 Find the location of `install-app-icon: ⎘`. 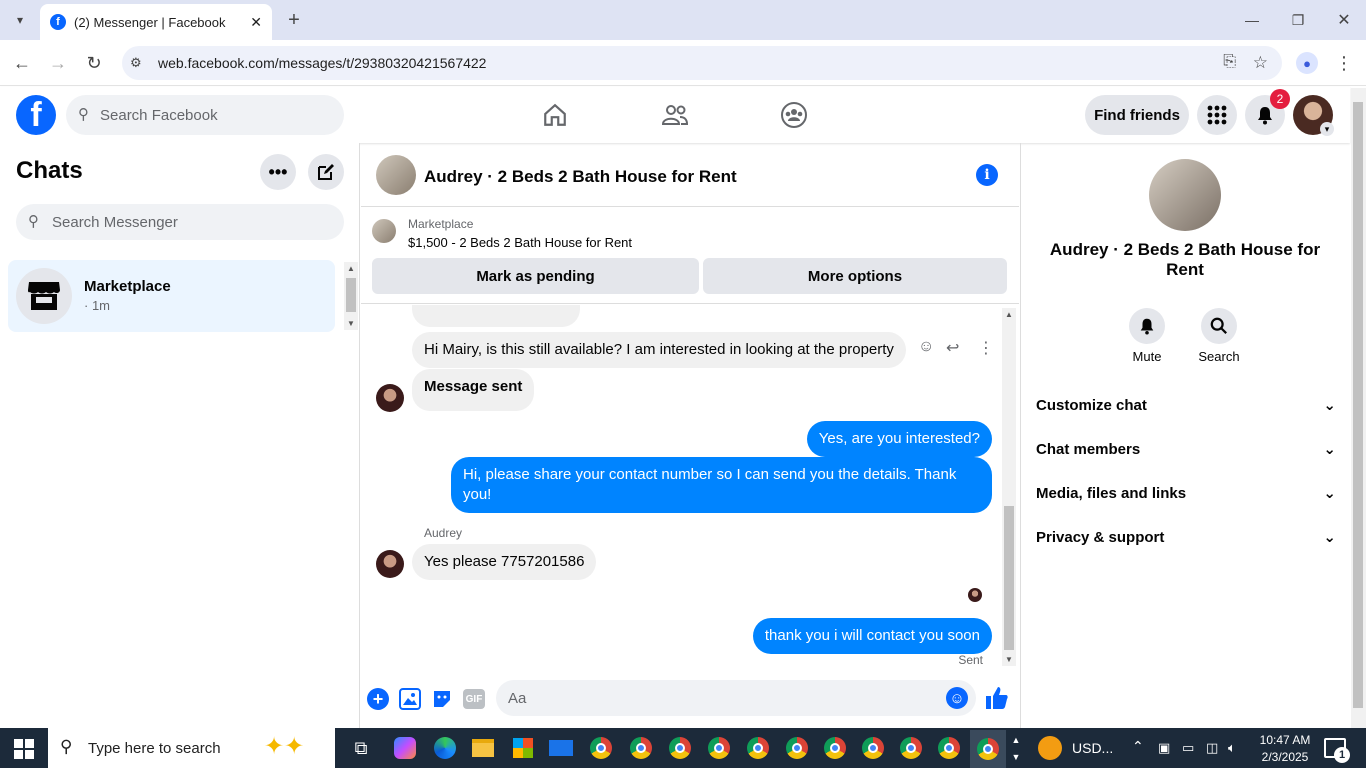

install-app-icon: ⎘ is located at coordinates (1229, 62).